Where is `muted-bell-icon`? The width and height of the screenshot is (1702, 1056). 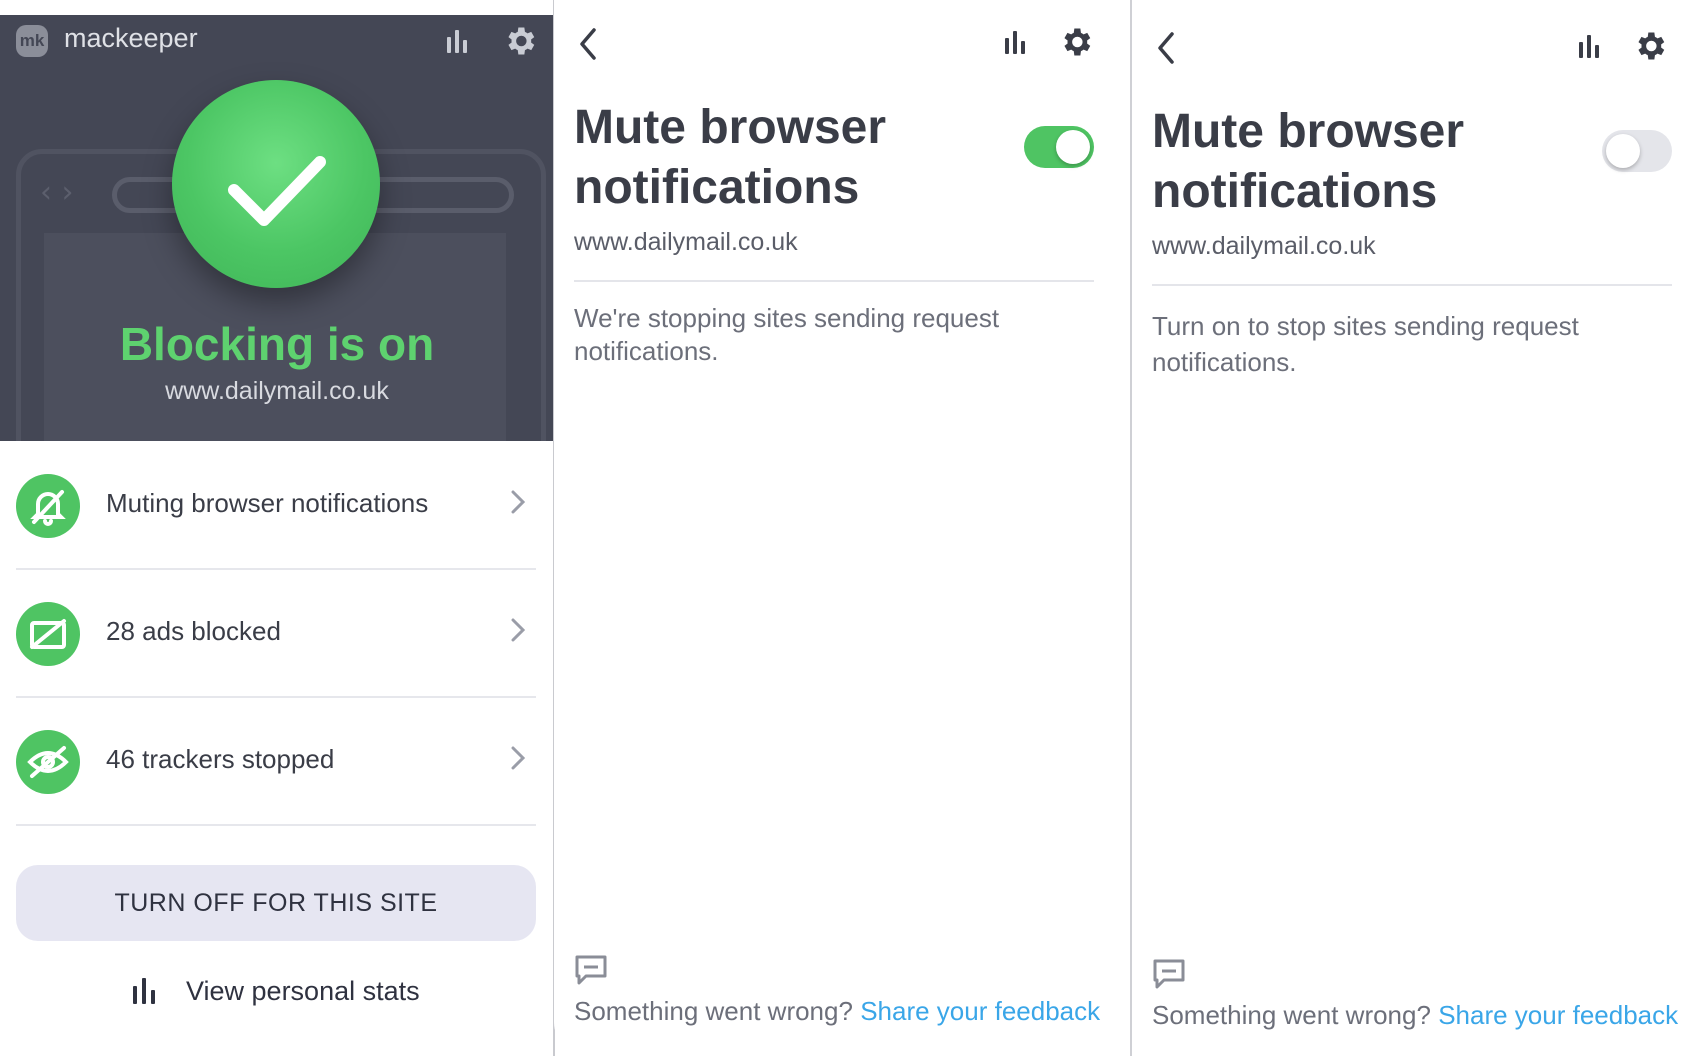 muted-bell-icon is located at coordinates (48, 506).